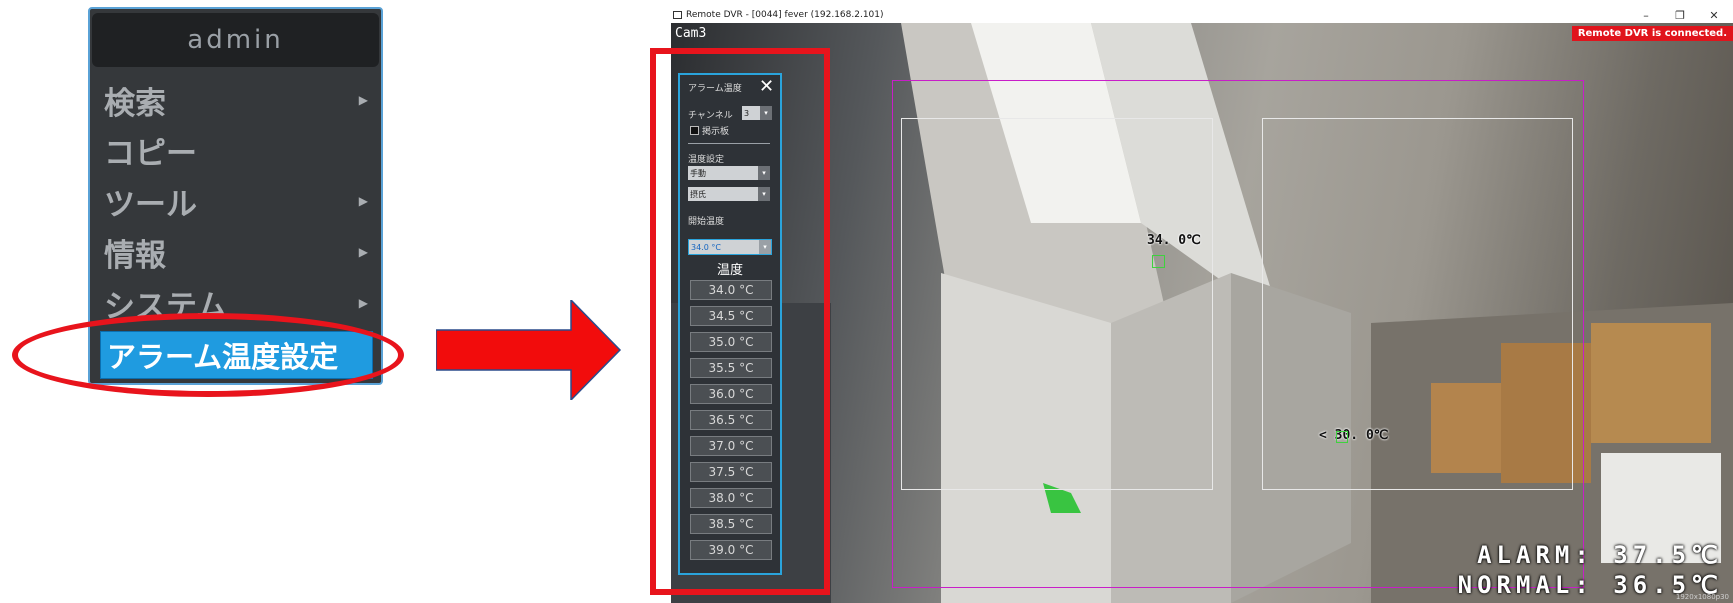 Image resolution: width=1733 pixels, height=603 pixels. Describe the element at coordinates (239, 150) in the screenshot. I see `menu-item-copy: コピー` at that location.